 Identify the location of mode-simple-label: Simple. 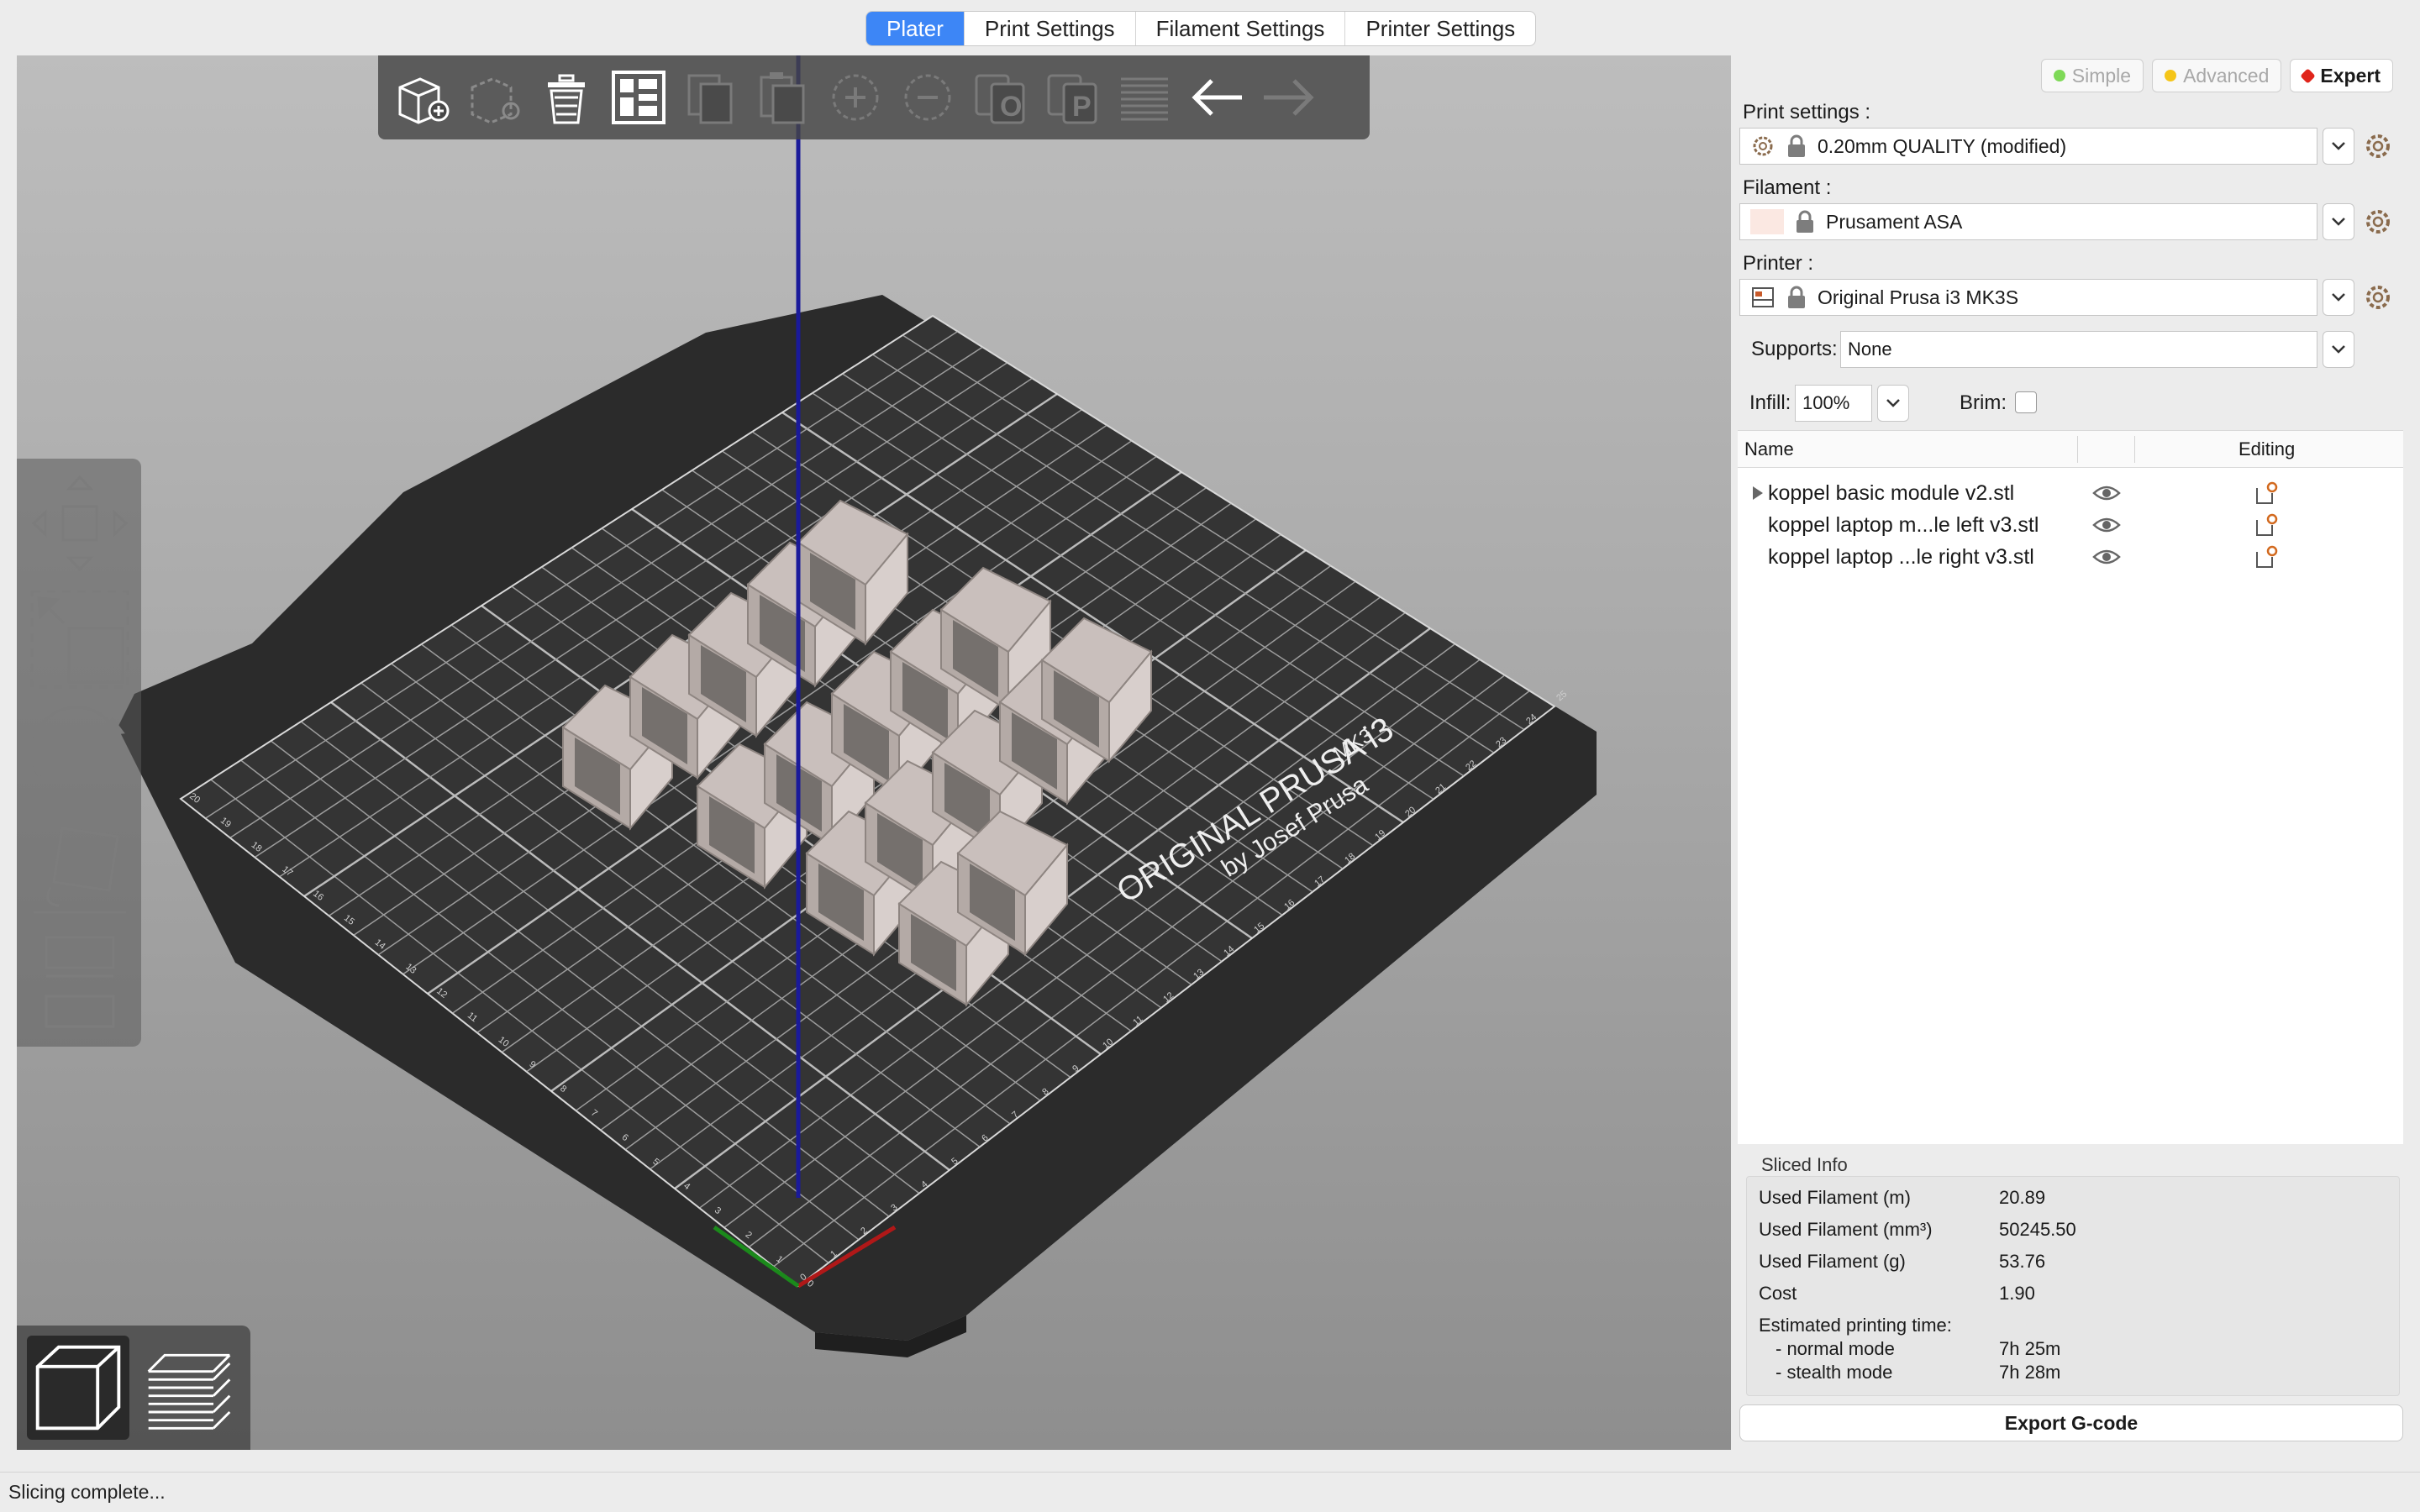
(2101, 76).